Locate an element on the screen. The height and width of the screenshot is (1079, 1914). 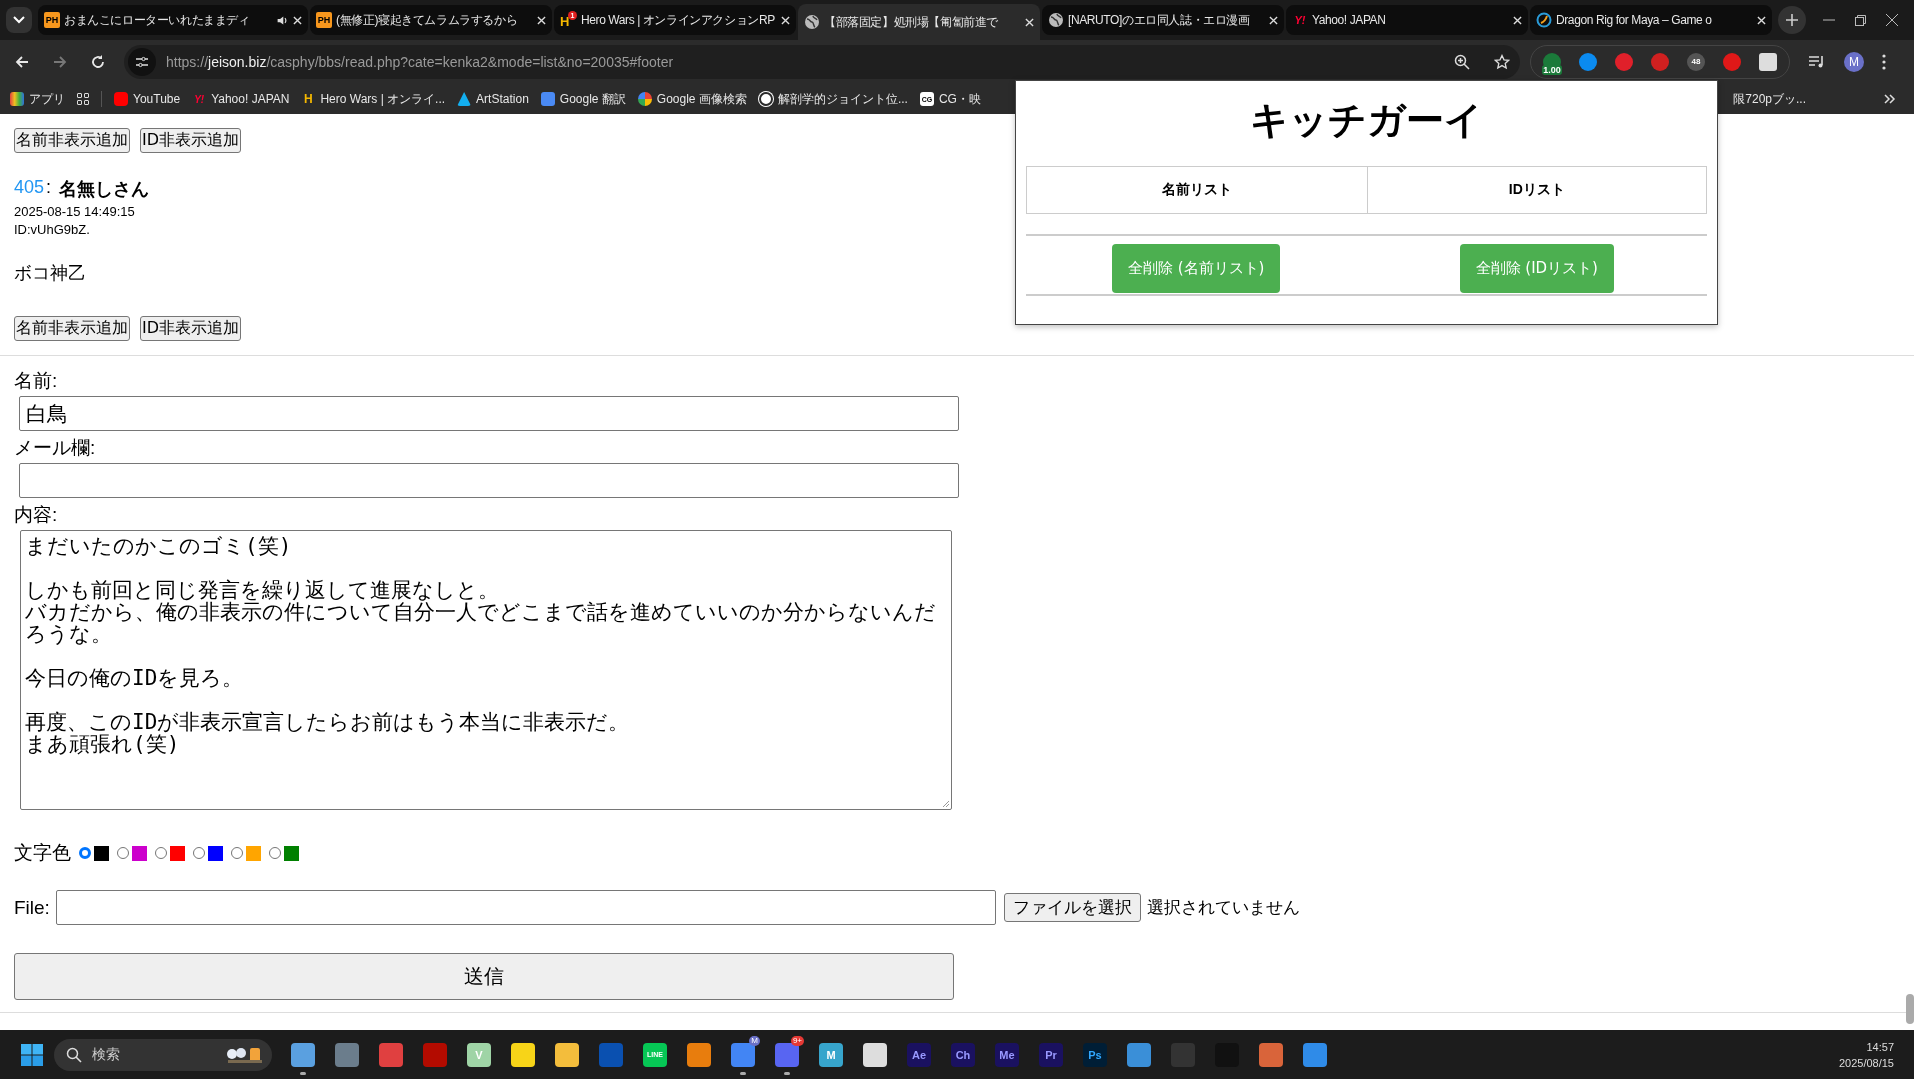
text-line: 再度、このIDが非表示宣言したらお前はもう本当に非表示だ。 is located at coordinates (327, 722).